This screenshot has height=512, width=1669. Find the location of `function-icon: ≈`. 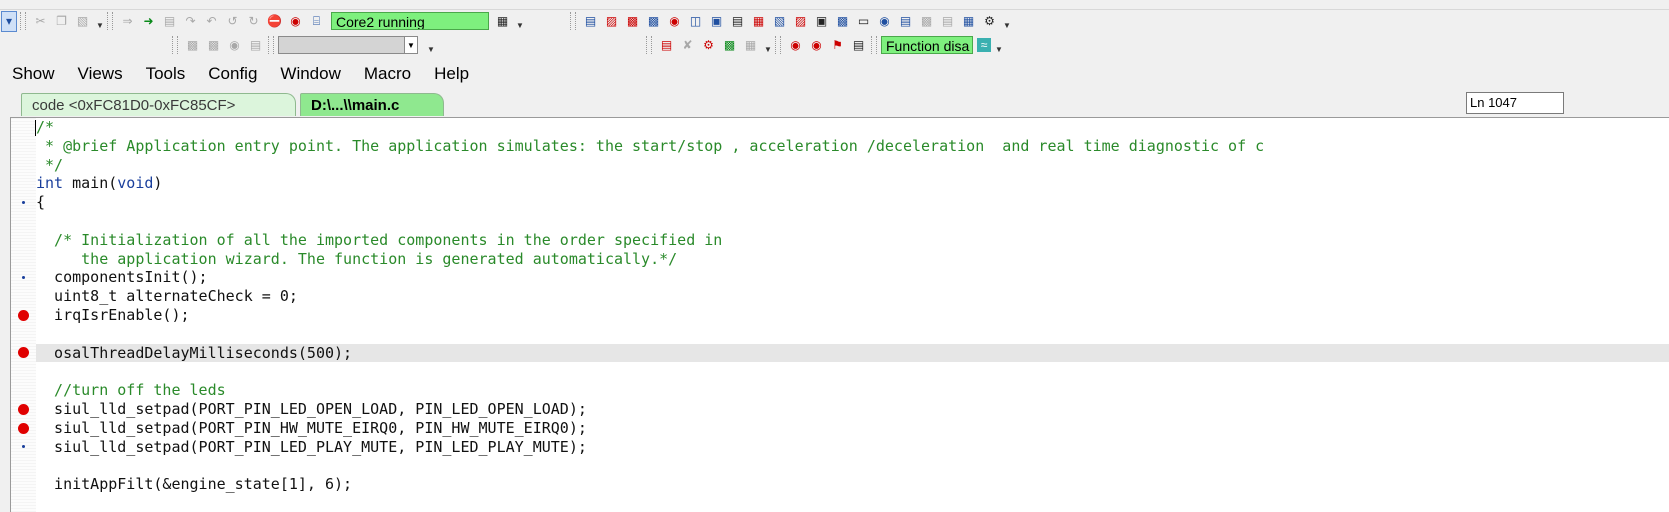

function-icon: ≈ is located at coordinates (984, 45).